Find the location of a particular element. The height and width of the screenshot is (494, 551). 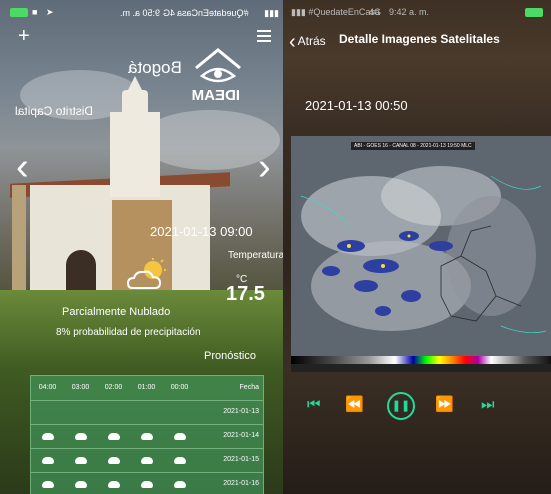

forecast-row: 2021-01-15 is located at coordinates (147, 460).